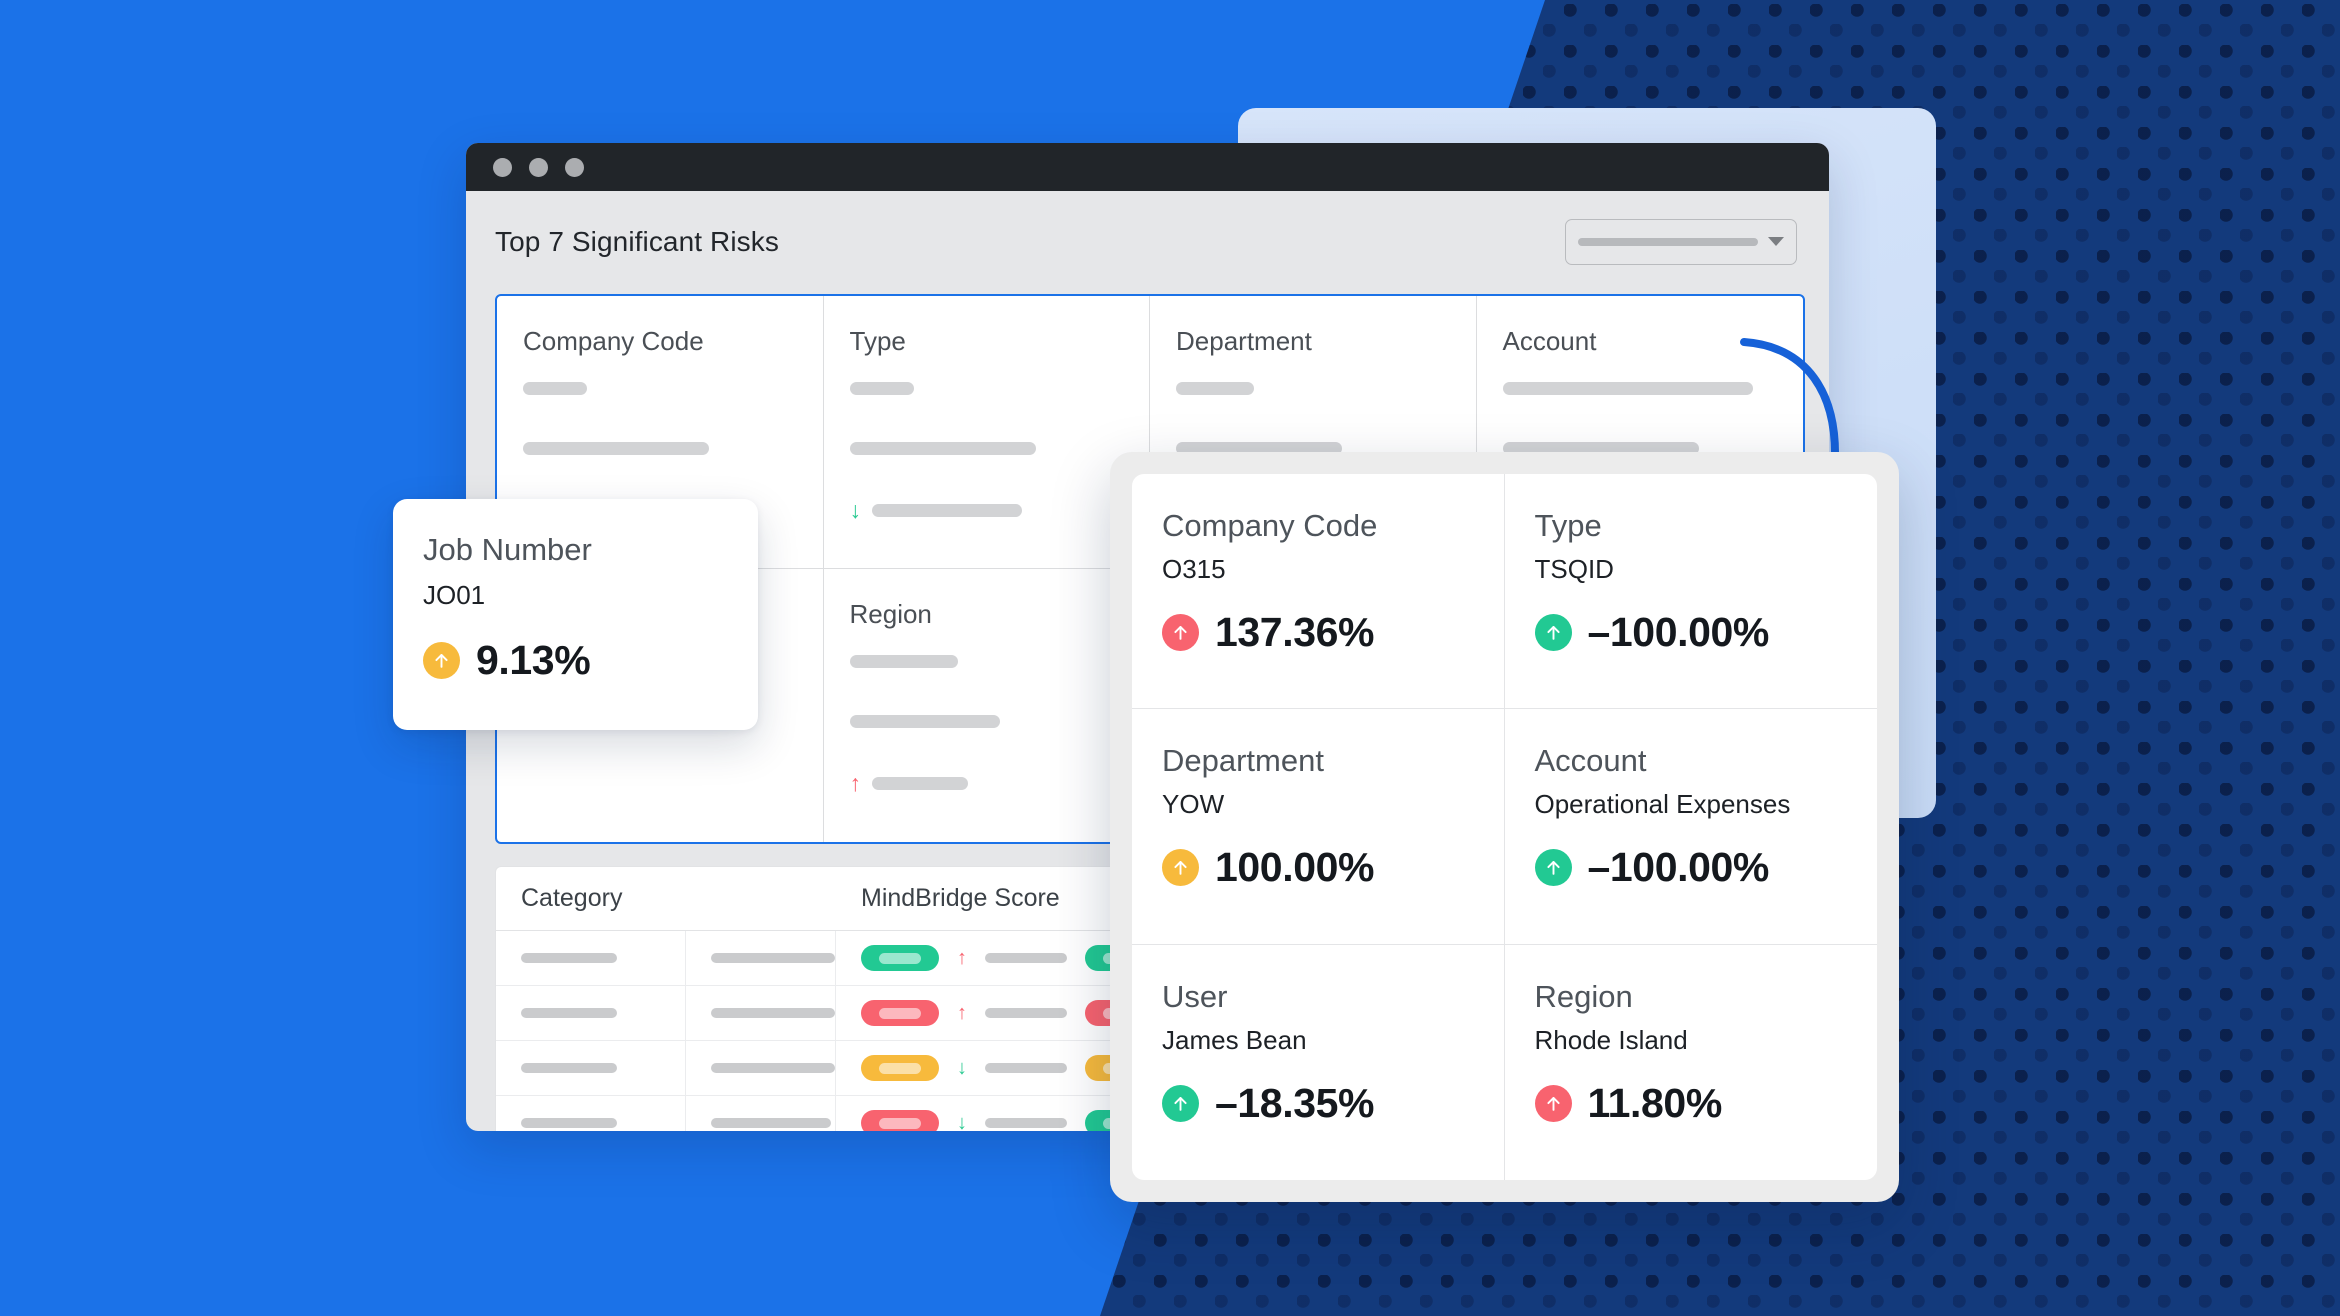 The height and width of the screenshot is (1316, 2340). What do you see at coordinates (1611, 1039) in the screenshot?
I see `detail-value: Rhode Island` at bounding box center [1611, 1039].